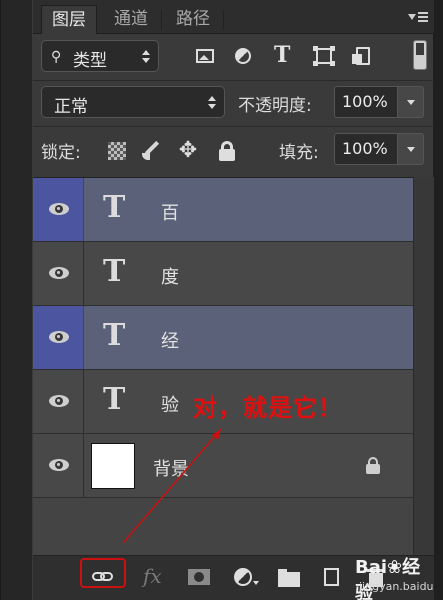 This screenshot has width=443, height=600. I want to click on annotation-arrow-line, so click(172, 486).